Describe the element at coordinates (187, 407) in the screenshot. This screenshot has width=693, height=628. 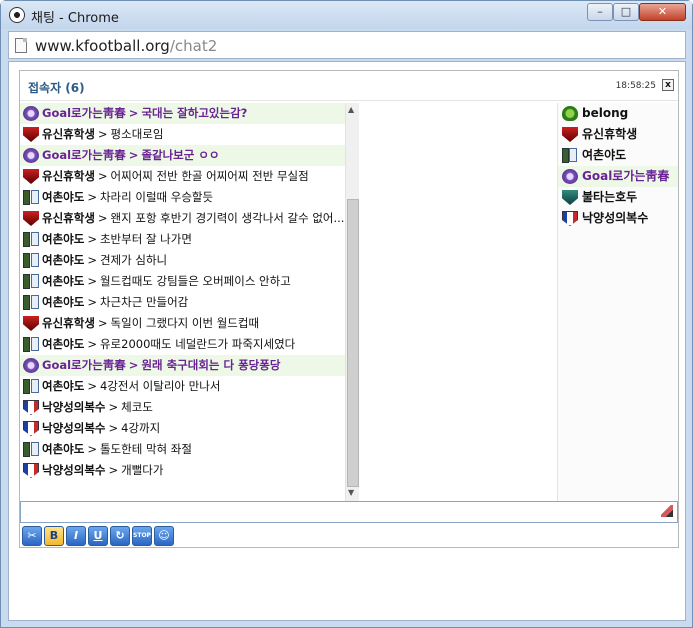
I see `chat-message: 낙양성의복수 > 체코도` at that location.